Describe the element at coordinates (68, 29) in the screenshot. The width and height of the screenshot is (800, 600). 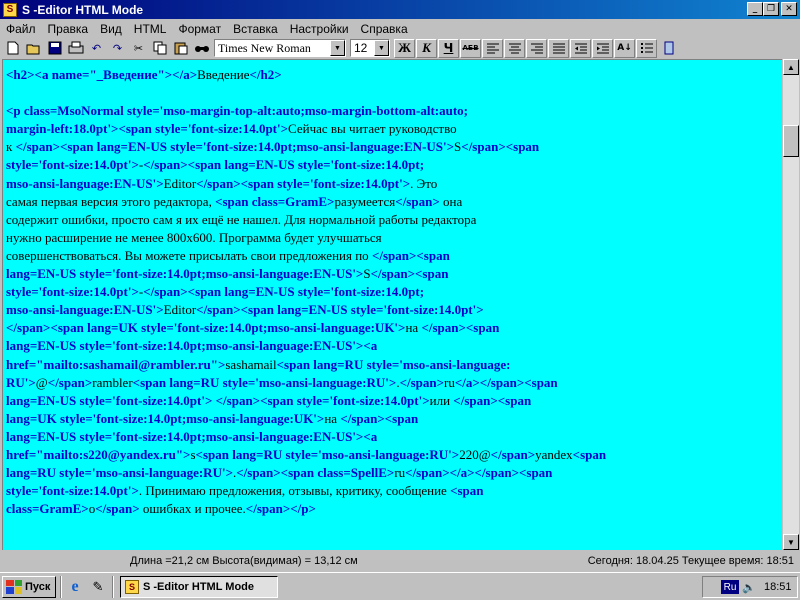
I see `menu-edit: Правка` at that location.